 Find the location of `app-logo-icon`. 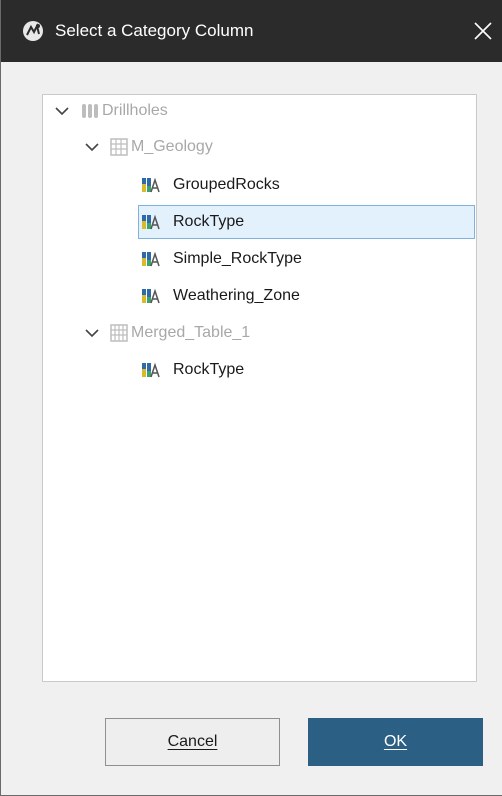

app-logo-icon is located at coordinates (33, 31).